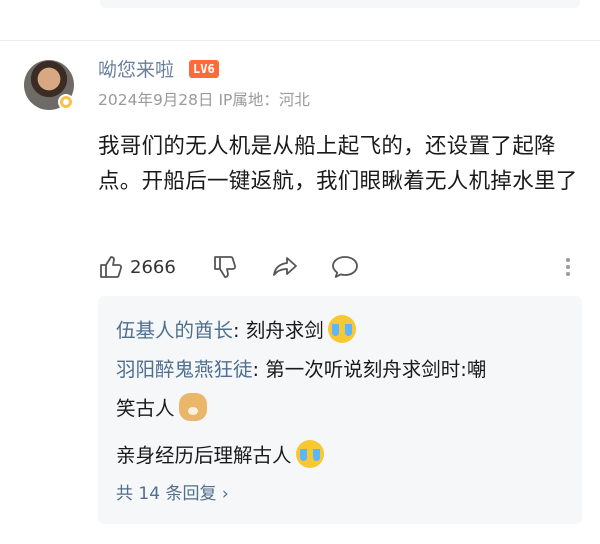 The height and width of the screenshot is (544, 600). I want to click on share-button, so click(285, 267).